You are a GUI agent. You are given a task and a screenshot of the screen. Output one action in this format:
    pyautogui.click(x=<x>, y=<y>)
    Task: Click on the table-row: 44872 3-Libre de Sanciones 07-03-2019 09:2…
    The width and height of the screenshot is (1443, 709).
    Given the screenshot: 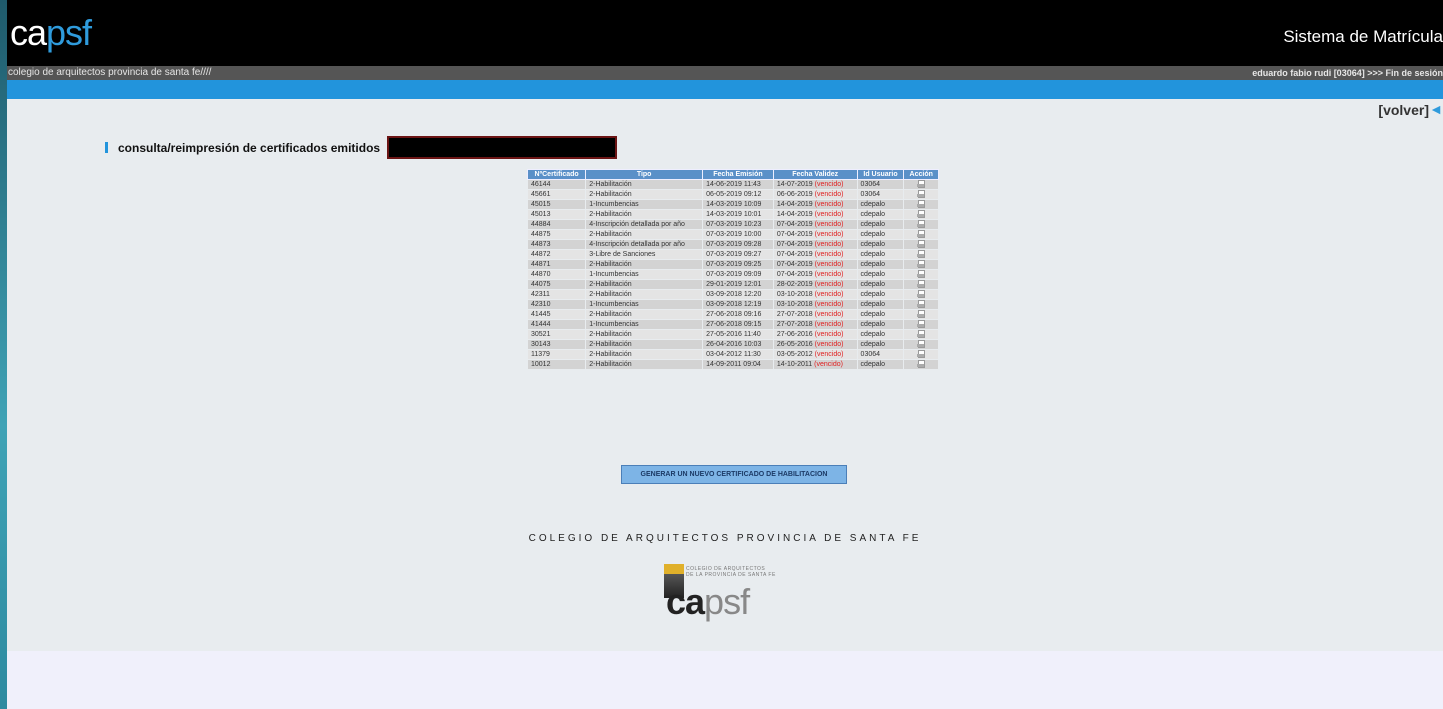 What is the action you would take?
    pyautogui.click(x=732, y=254)
    